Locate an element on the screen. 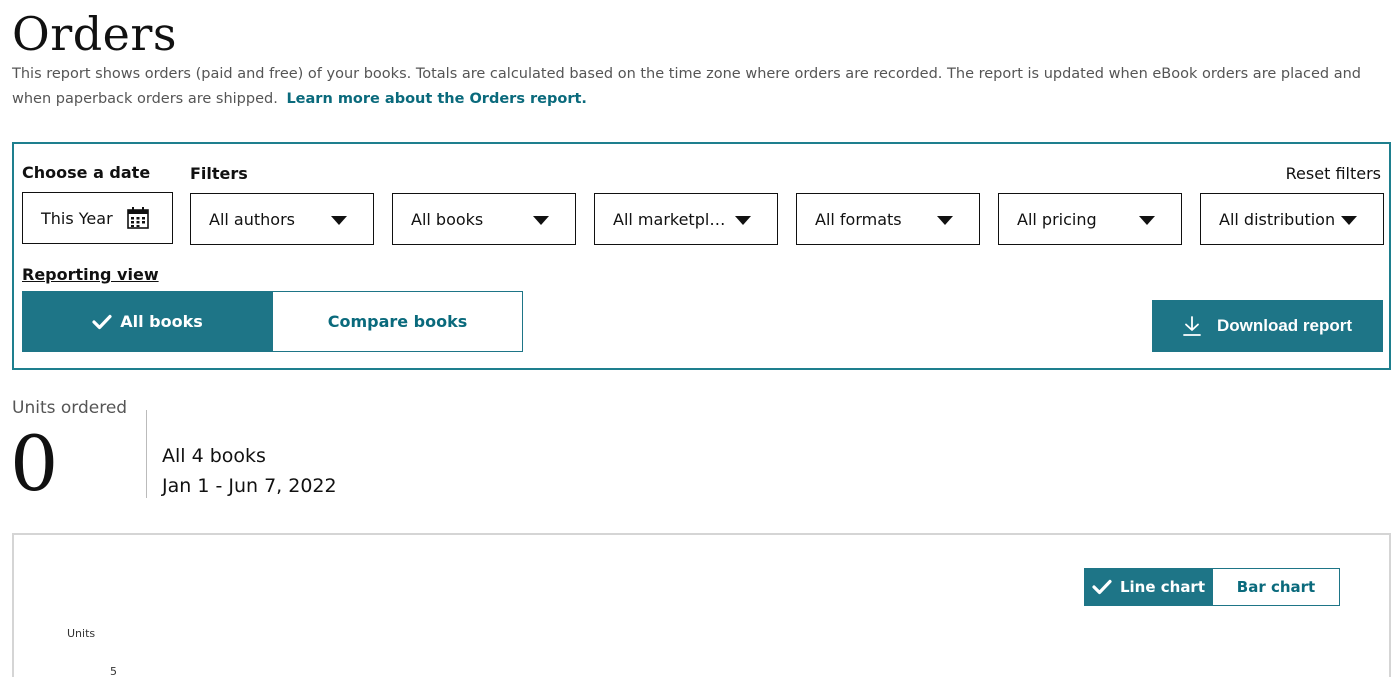  marketplaces-dropdown: All marketplaces is located at coordinates (686, 219).